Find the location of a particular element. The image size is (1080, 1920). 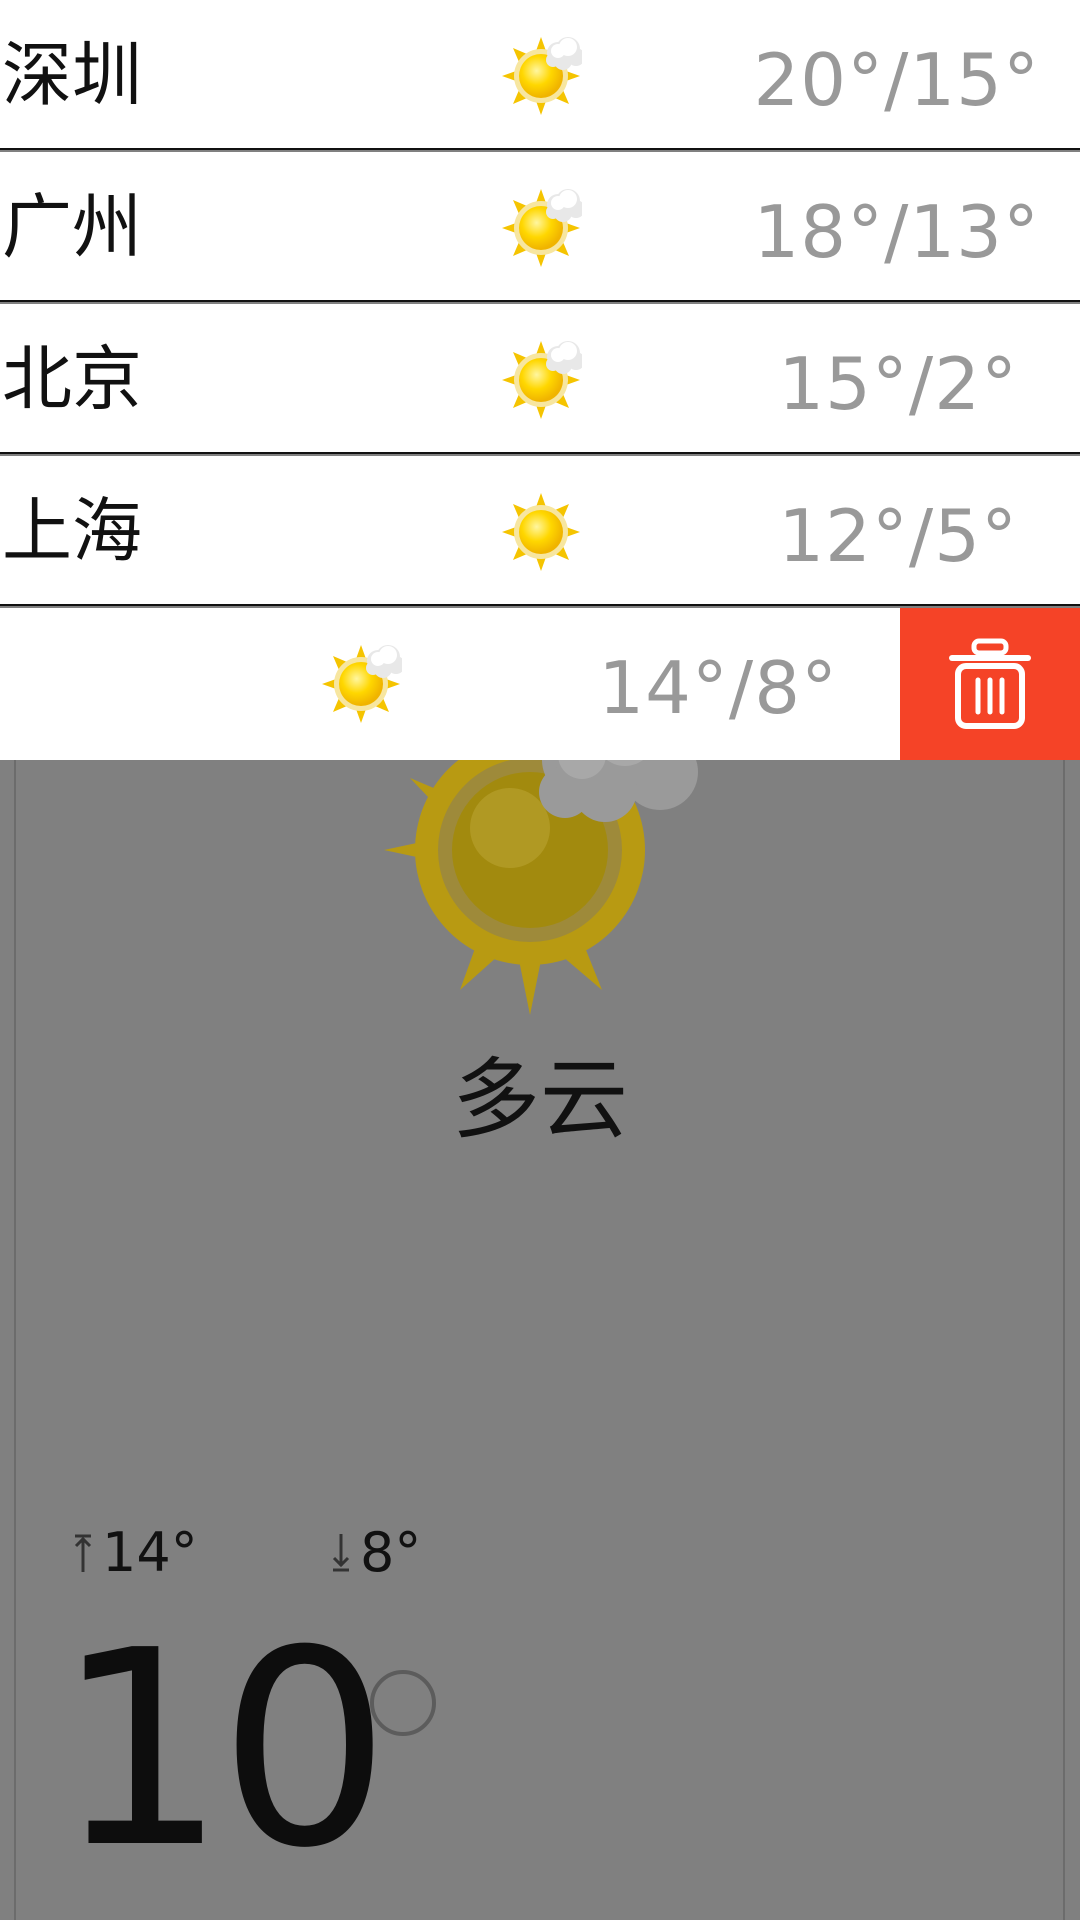

delete-city-button is located at coordinates (990, 684).